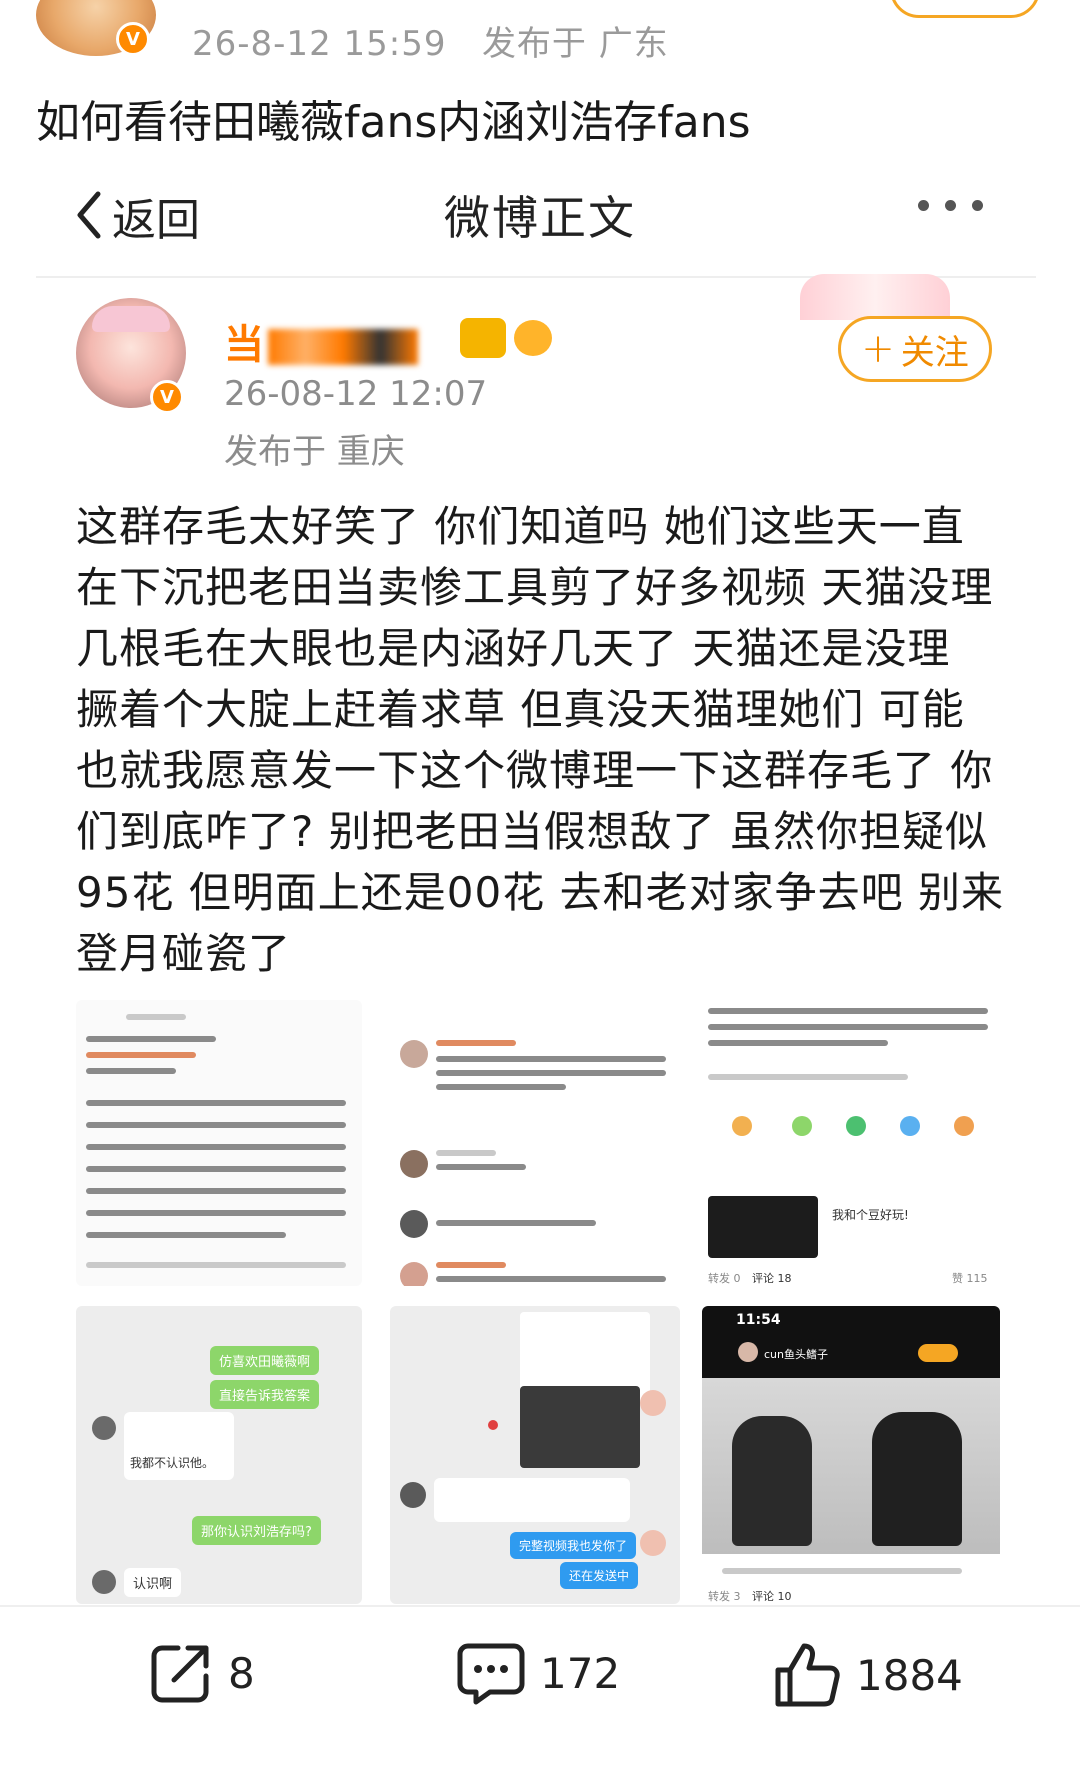 The image size is (1080, 1771). Describe the element at coordinates (575, 44) in the screenshot. I see `outer-post-location: 发布于 广东` at that location.